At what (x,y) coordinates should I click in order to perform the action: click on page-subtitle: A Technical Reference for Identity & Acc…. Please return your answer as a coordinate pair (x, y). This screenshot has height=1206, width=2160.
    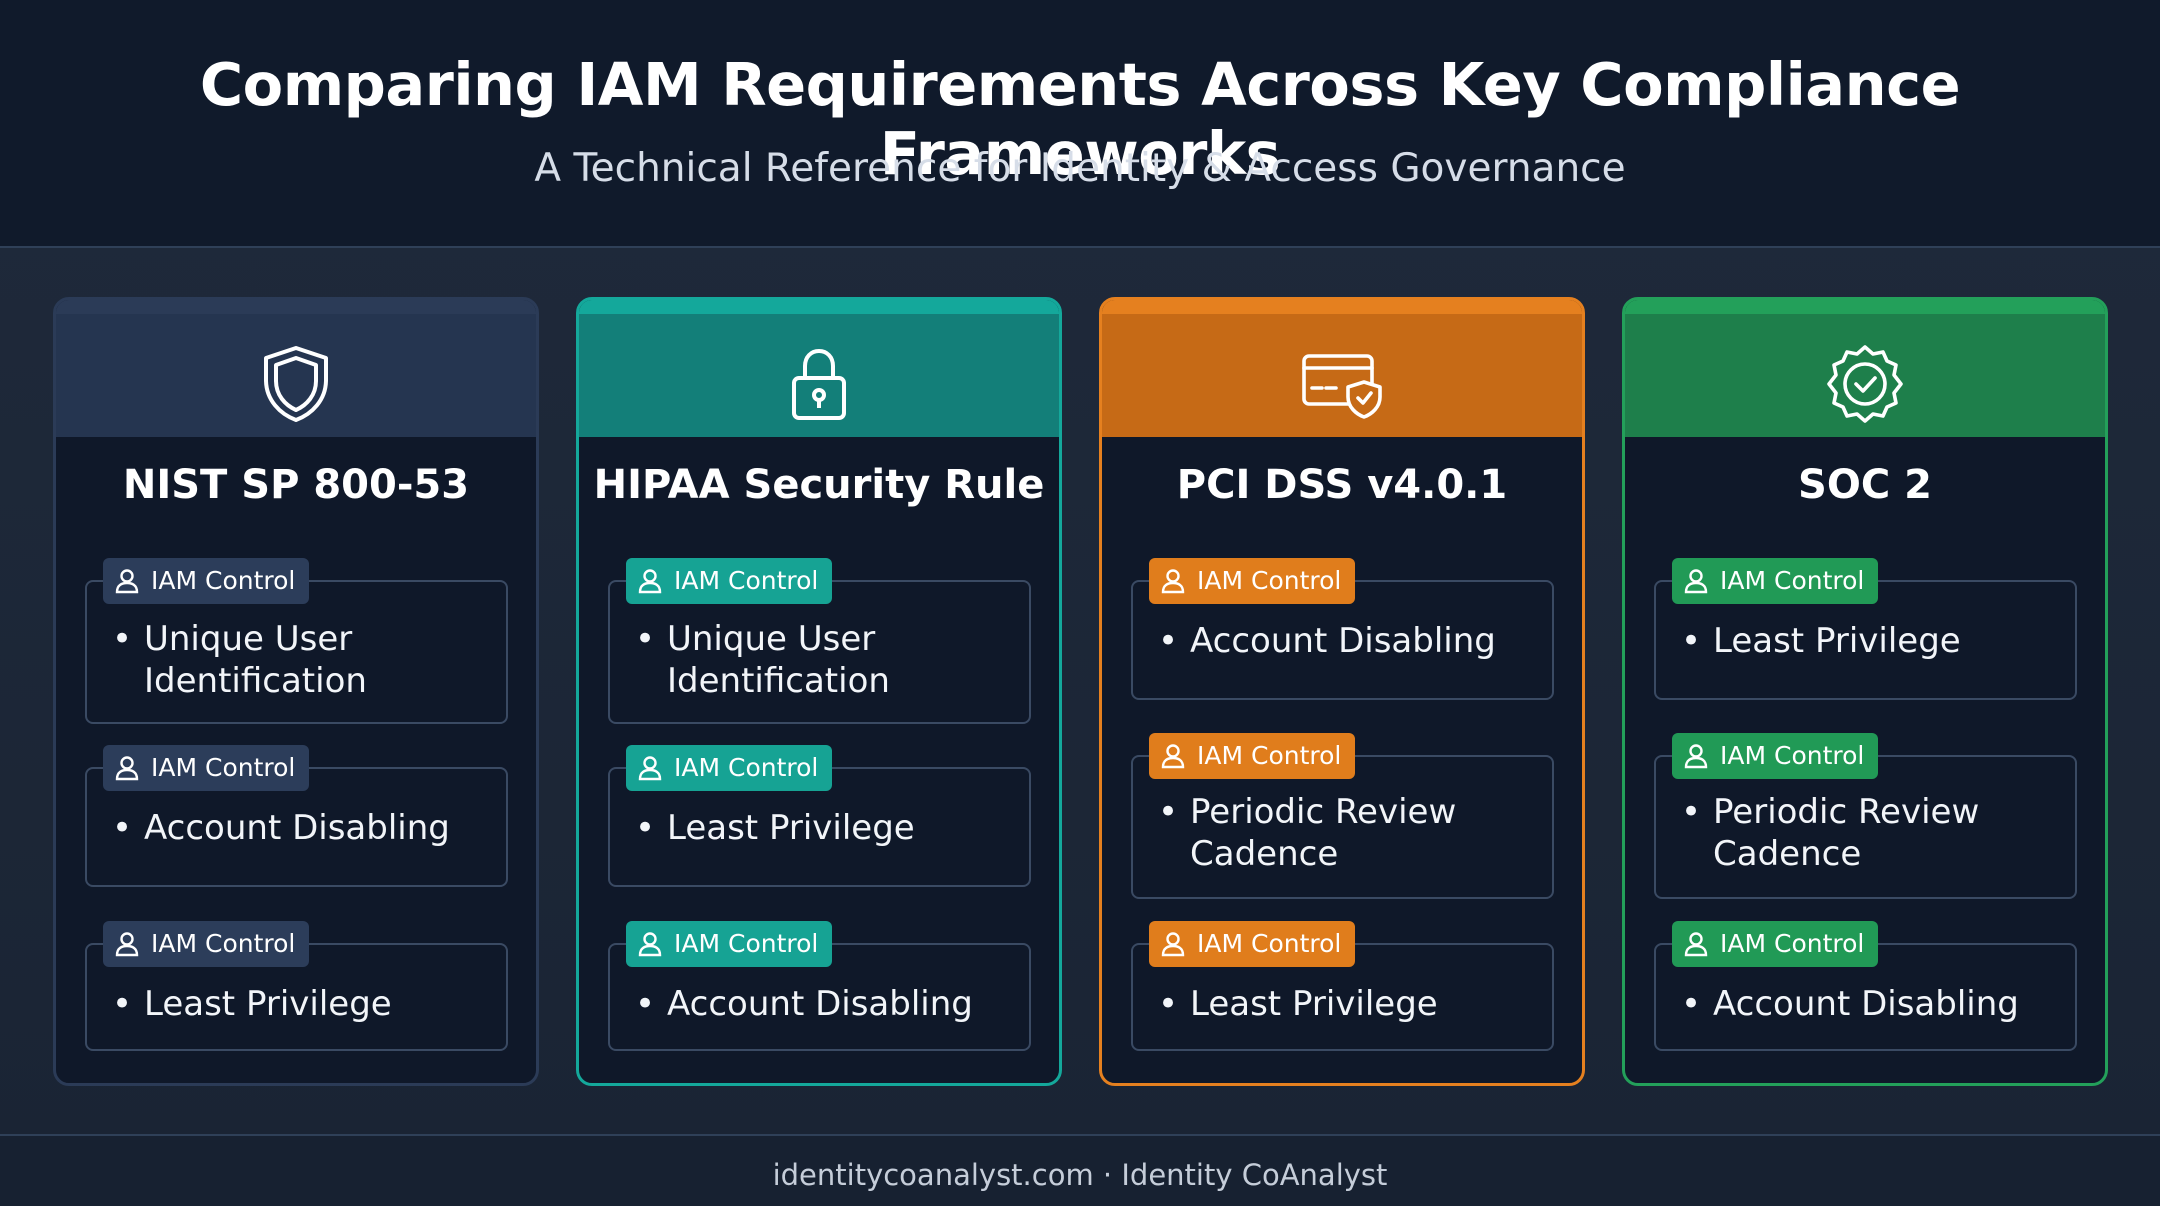
    Looking at the image, I should click on (1080, 168).